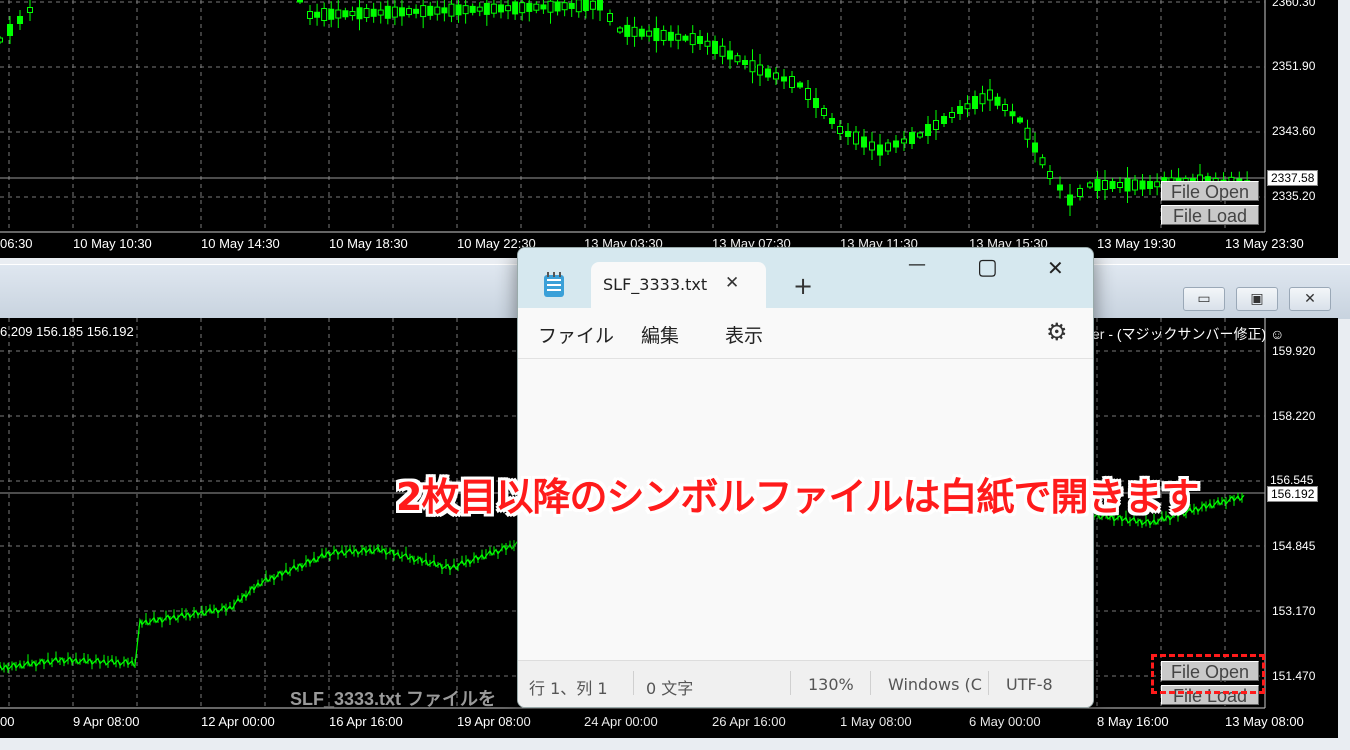 This screenshot has width=1350, height=750. Describe the element at coordinates (1294, 546) in the screenshot. I see `price-label: 154.845` at that location.